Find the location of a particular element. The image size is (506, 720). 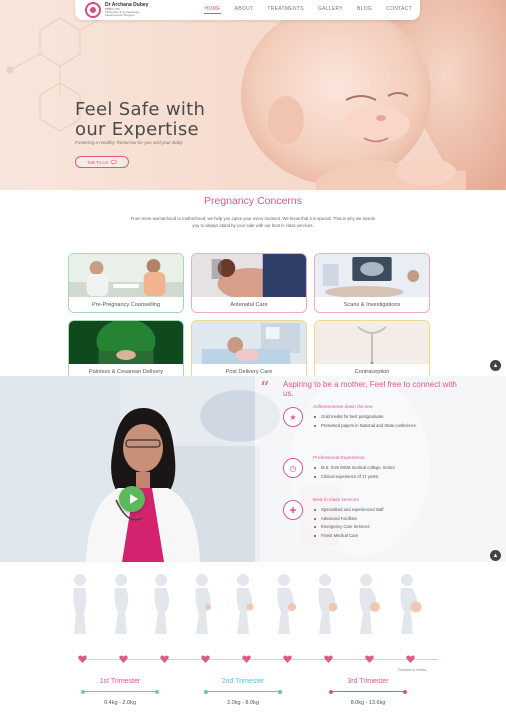

card-post-delivery-care: Post Delivery Care is located at coordinates (249, 350).